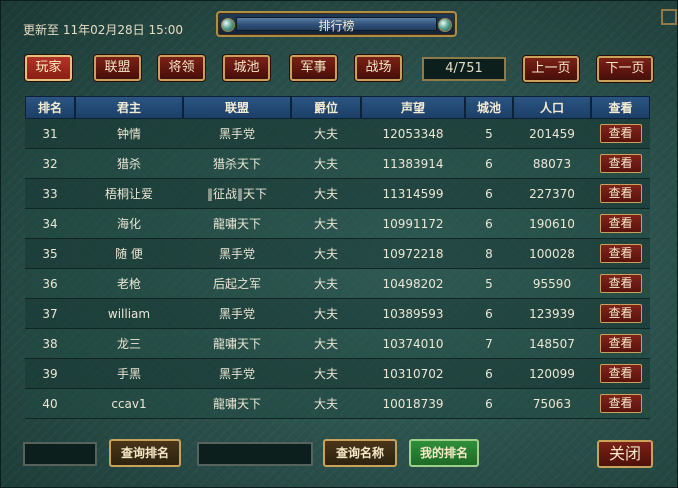 Image resolution: width=678 pixels, height=488 pixels. Describe the element at coordinates (246, 68) in the screenshot. I see `tab-city: 城池` at that location.